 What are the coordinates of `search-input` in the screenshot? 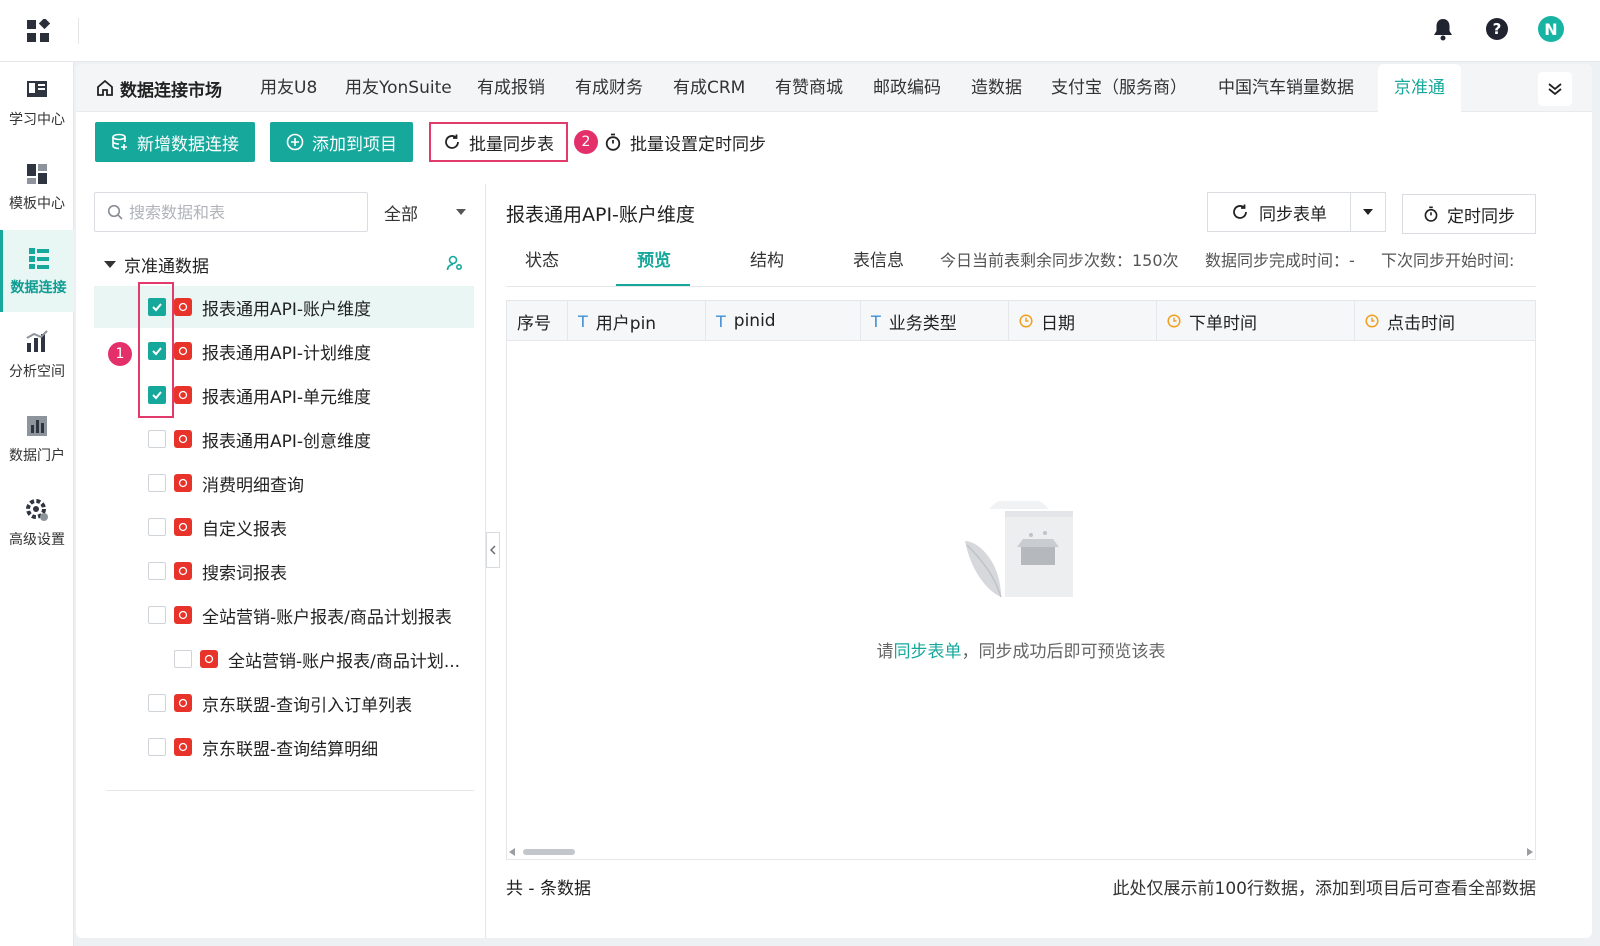 It's located at (239, 212).